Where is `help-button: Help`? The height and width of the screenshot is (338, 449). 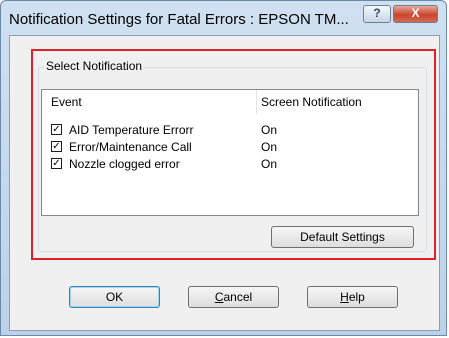
help-button: Help is located at coordinates (352, 297).